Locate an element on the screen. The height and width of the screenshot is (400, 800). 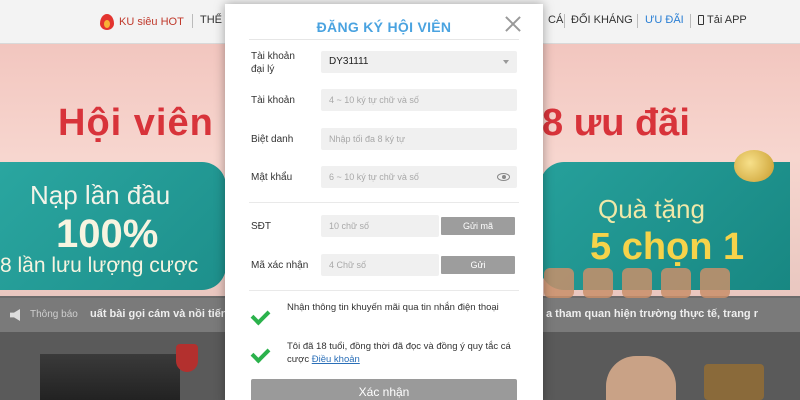
speaker-icon is located at coordinates (15, 315).